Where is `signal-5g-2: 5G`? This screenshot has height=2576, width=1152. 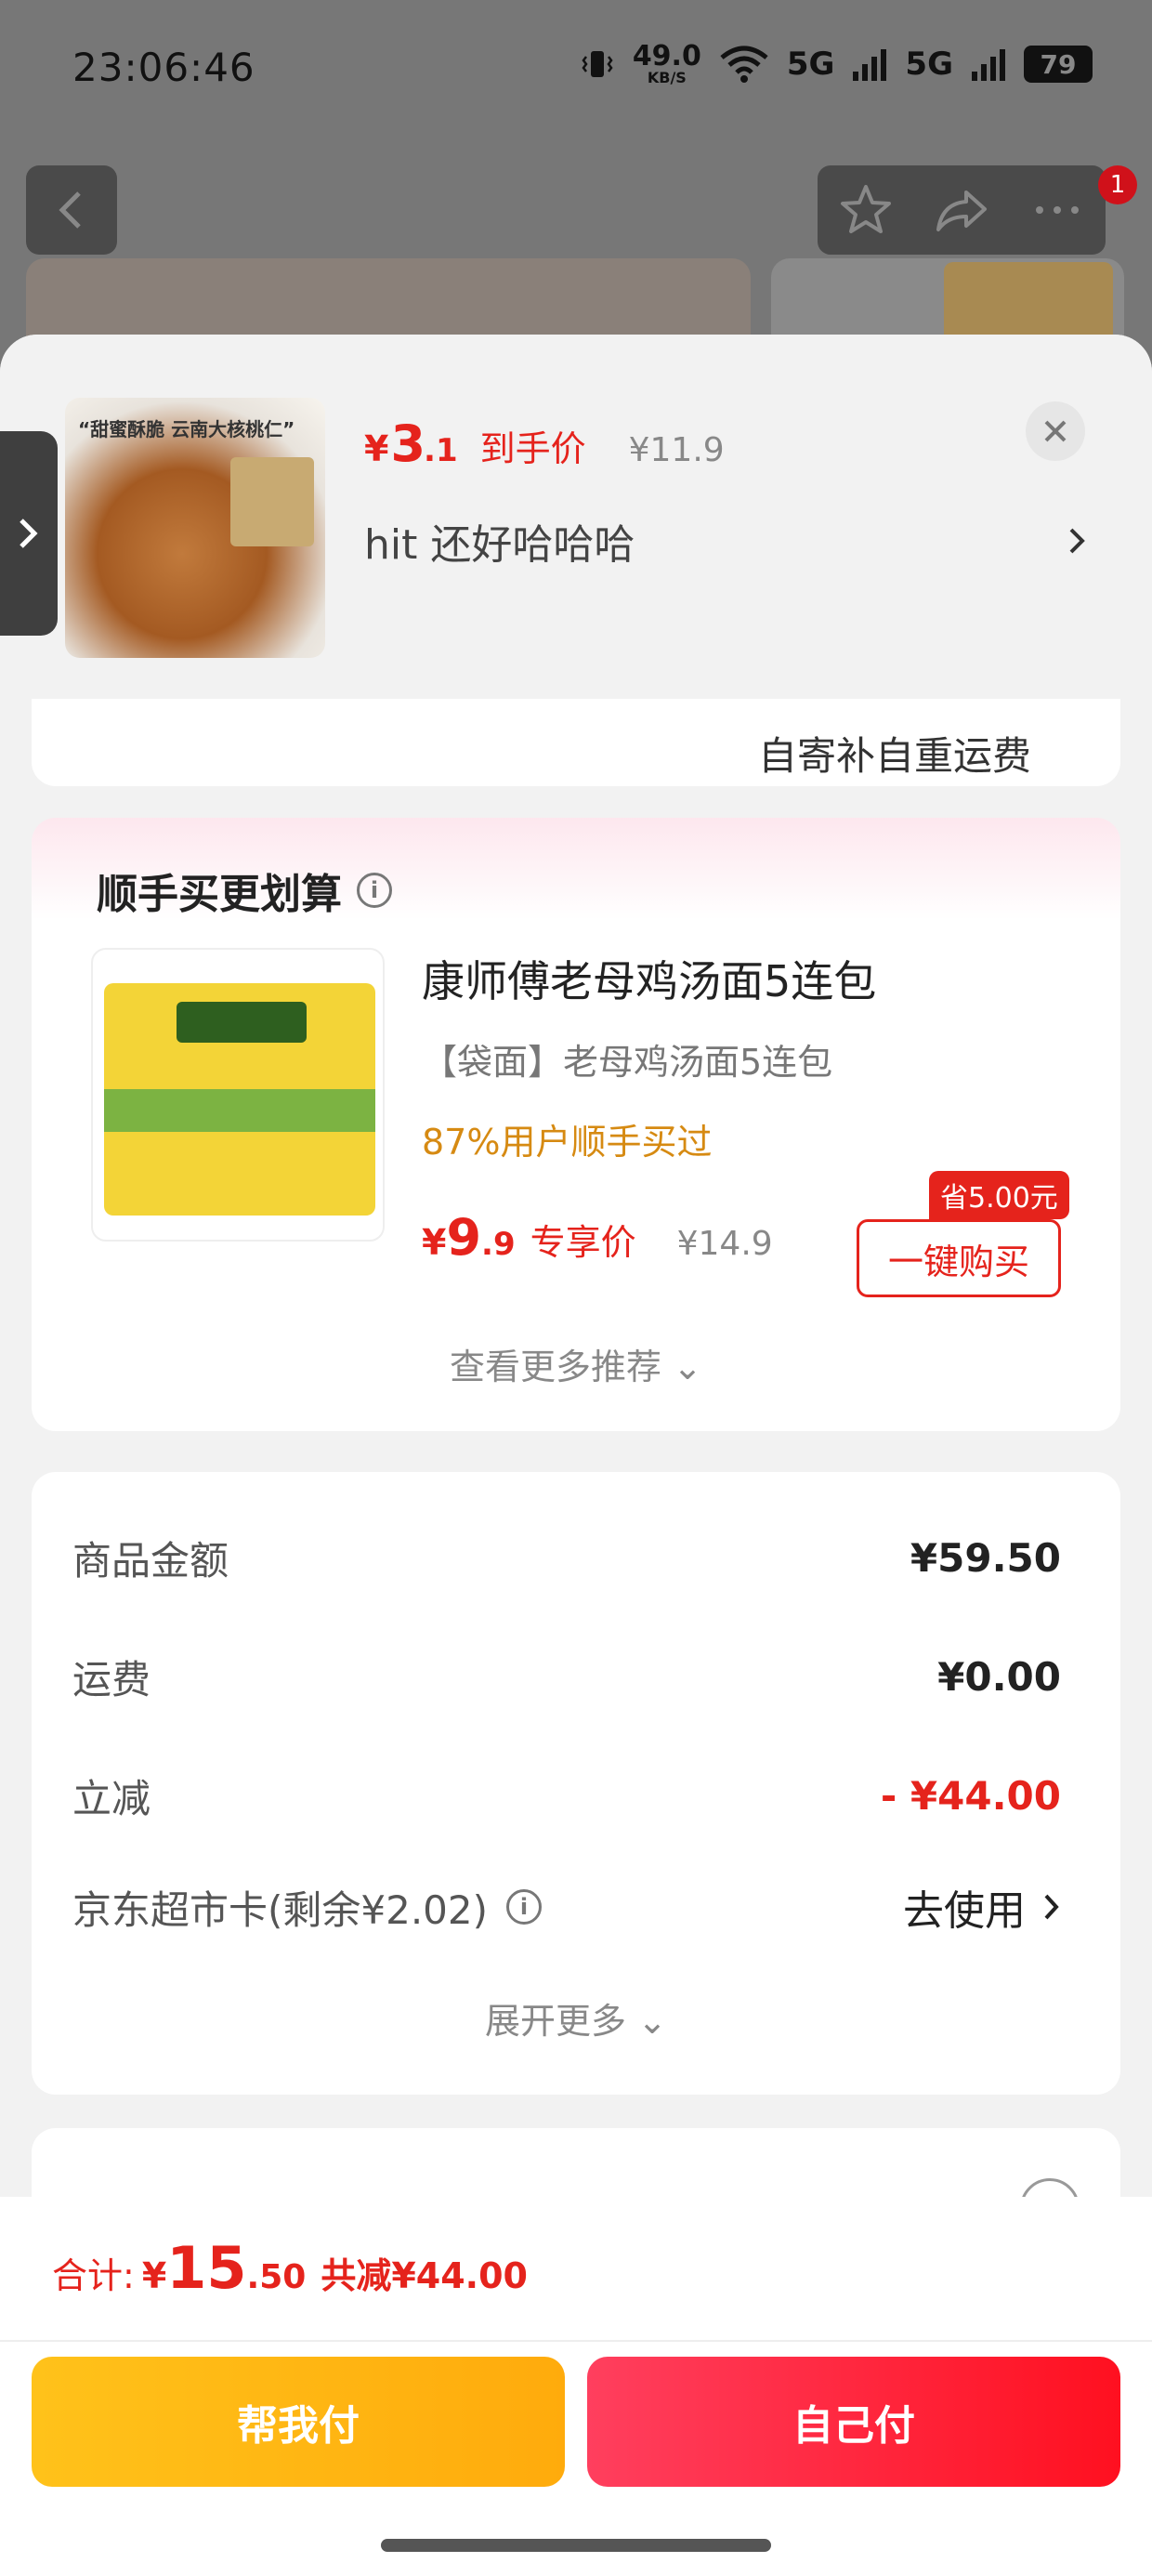 signal-5g-2: 5G is located at coordinates (929, 64).